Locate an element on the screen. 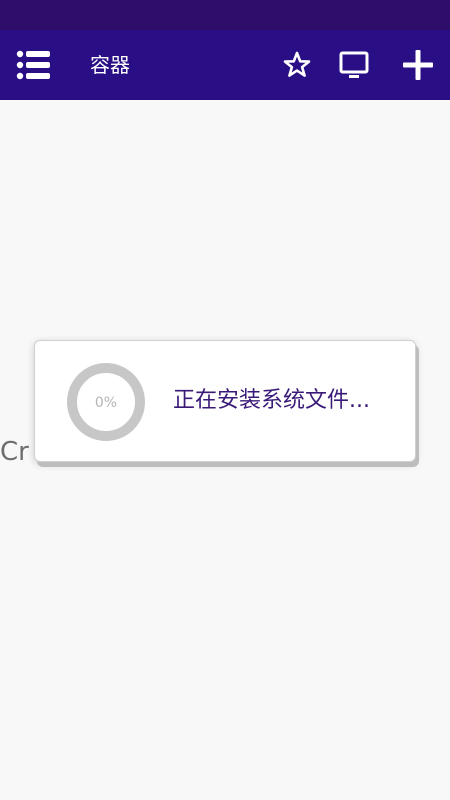  display-button is located at coordinates (354, 65).